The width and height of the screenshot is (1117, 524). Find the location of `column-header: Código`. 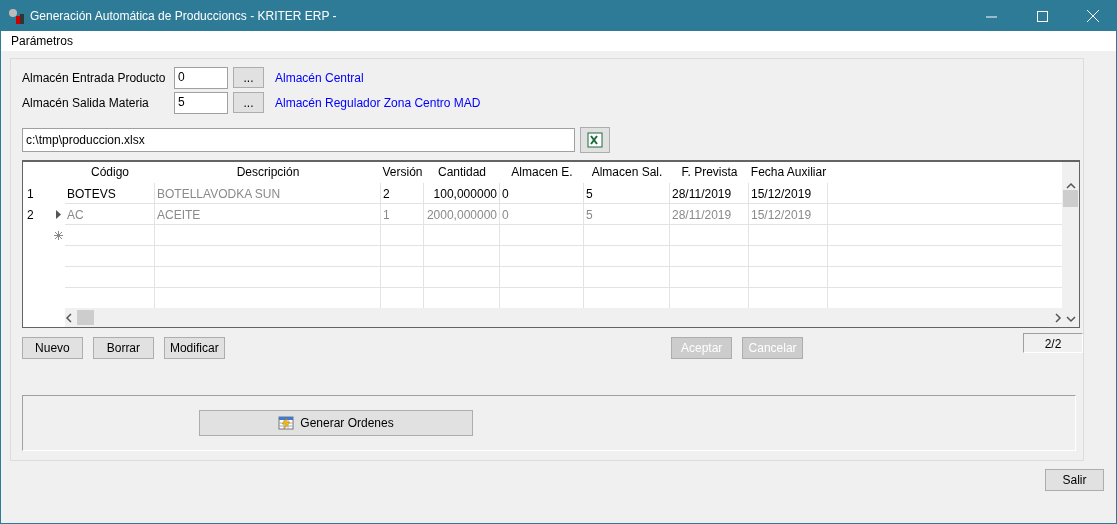

column-header: Código is located at coordinates (110, 172).